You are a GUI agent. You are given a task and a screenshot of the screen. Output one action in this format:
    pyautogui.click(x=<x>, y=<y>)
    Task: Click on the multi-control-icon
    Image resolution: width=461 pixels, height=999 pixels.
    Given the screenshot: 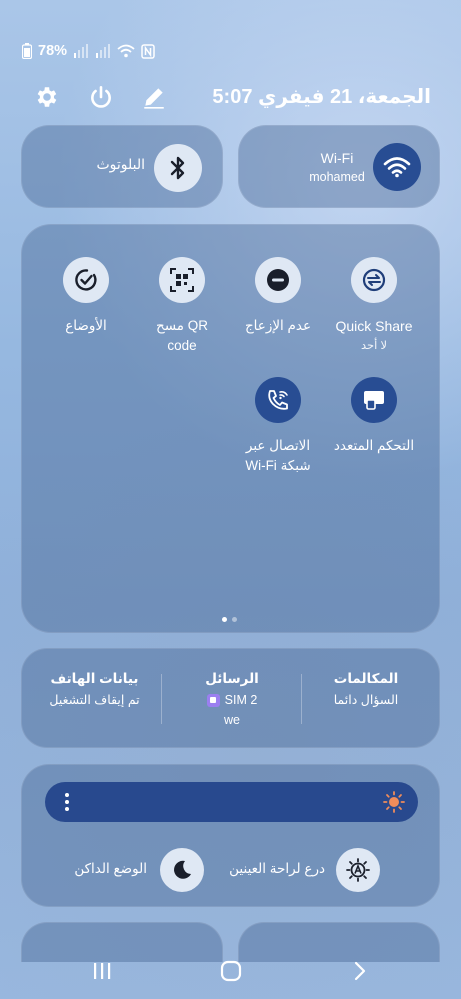 What is the action you would take?
    pyautogui.click(x=374, y=400)
    